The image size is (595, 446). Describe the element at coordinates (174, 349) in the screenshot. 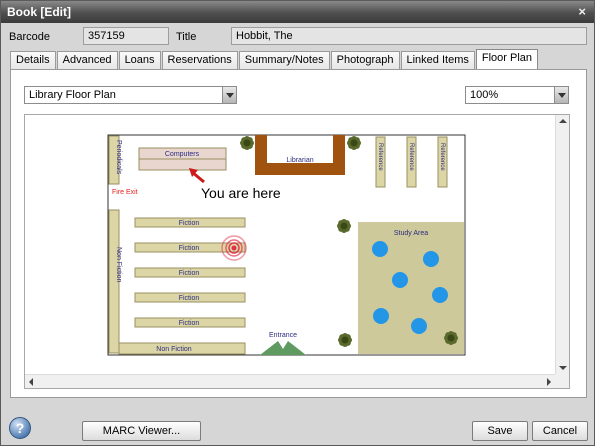

I see `non-fiction-bottom-label: Non Fiction` at that location.